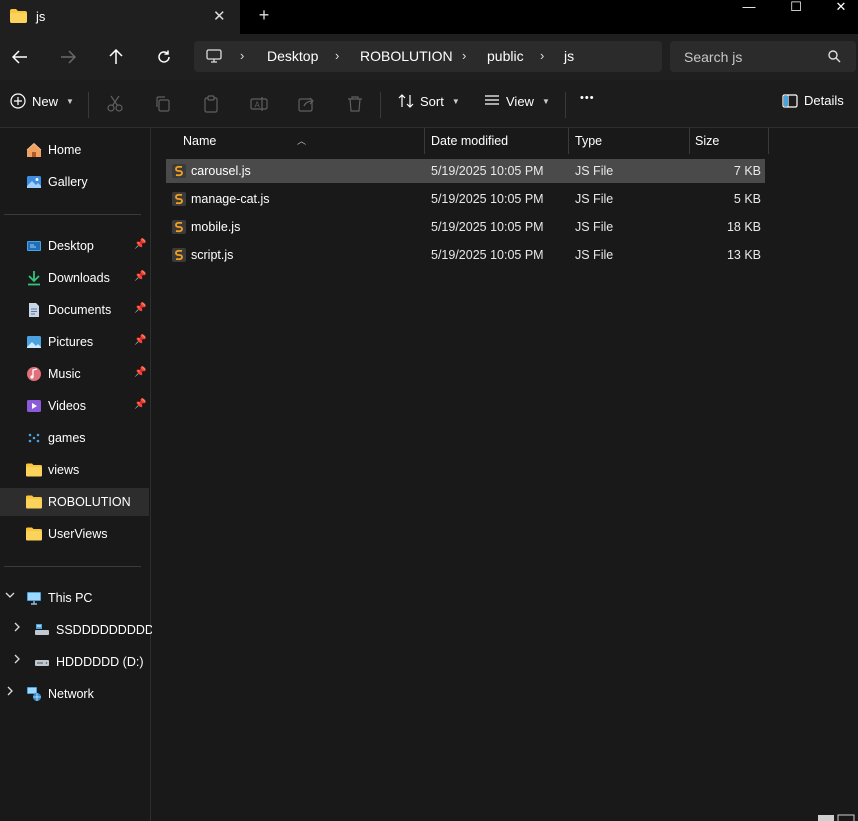 The width and height of the screenshot is (858, 821). I want to click on forward-button, so click(68, 57).